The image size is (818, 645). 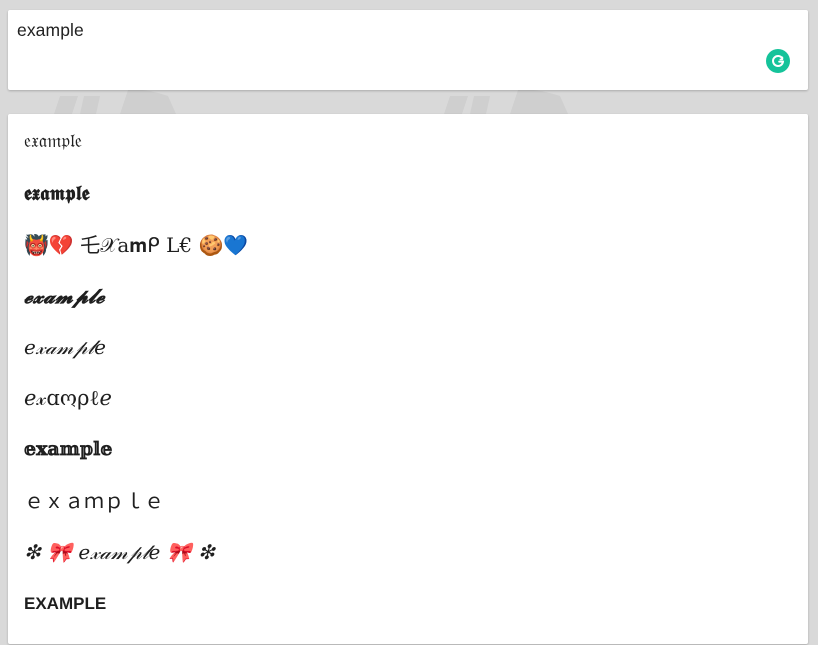 What do you see at coordinates (94, 501) in the screenshot?
I see `font-result-text: ｅｘａｍｐｌｅ` at bounding box center [94, 501].